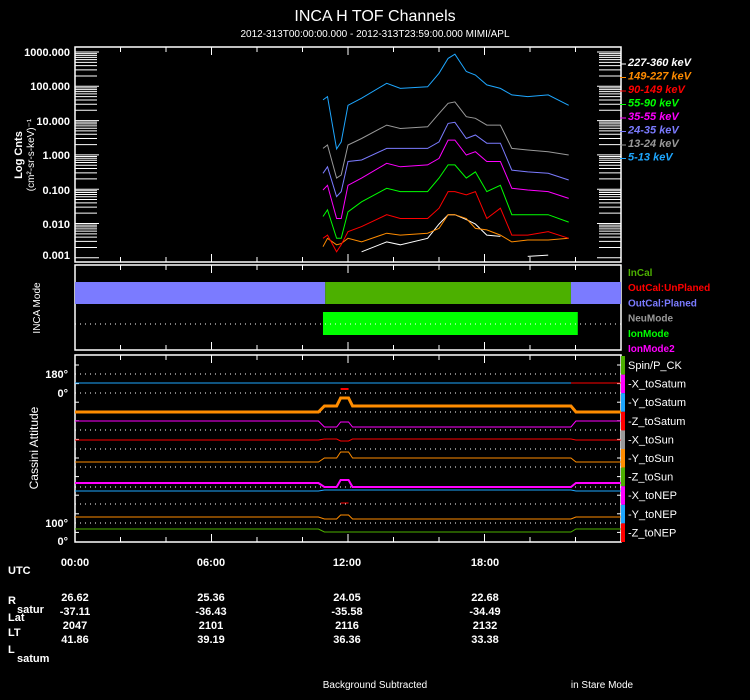 This screenshot has width=750, height=700. I want to click on legend-label: -X_toNEP, so click(652, 496).